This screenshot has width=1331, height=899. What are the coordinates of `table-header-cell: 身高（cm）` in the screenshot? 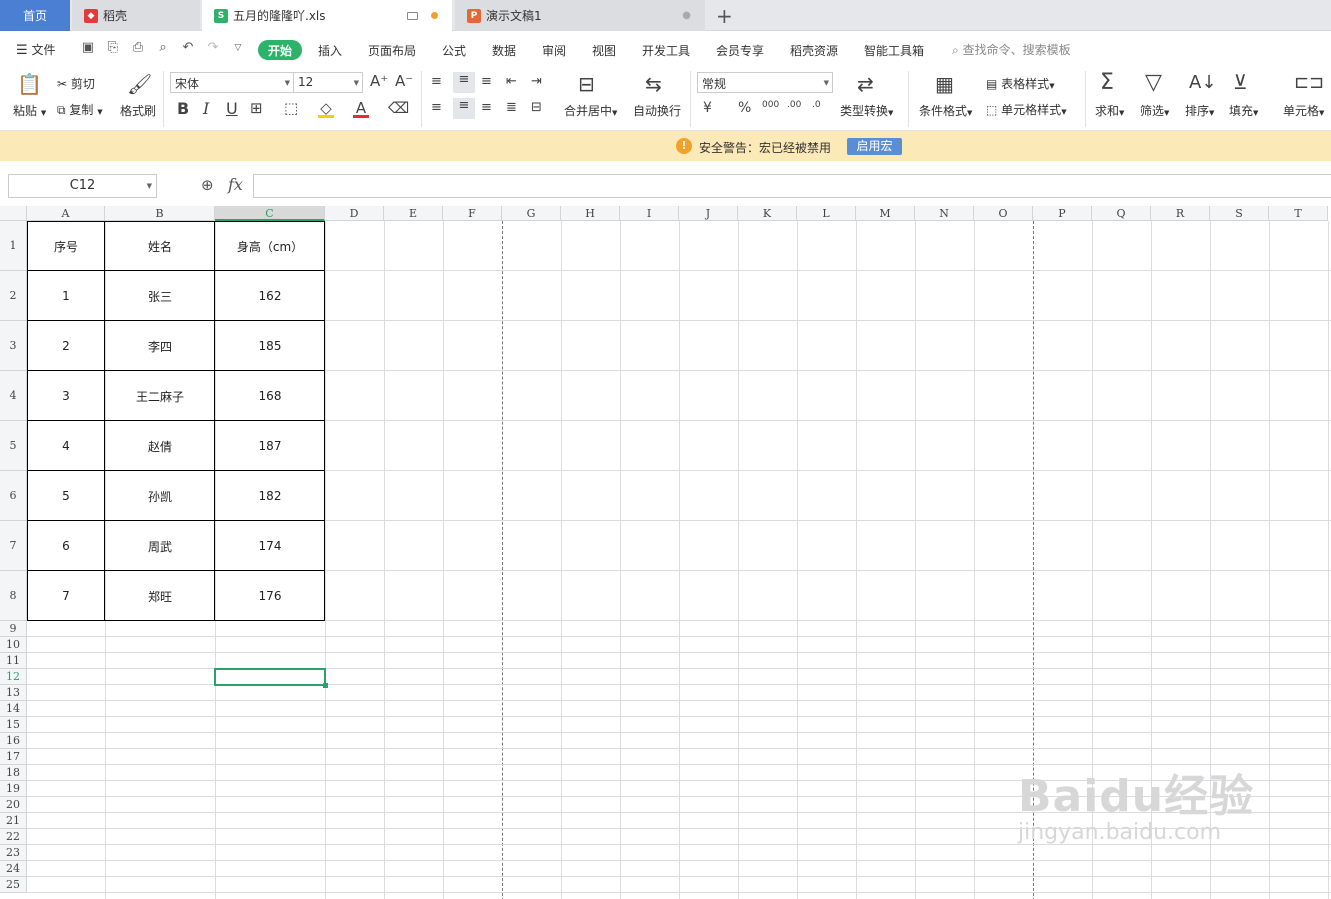 It's located at (270, 246).